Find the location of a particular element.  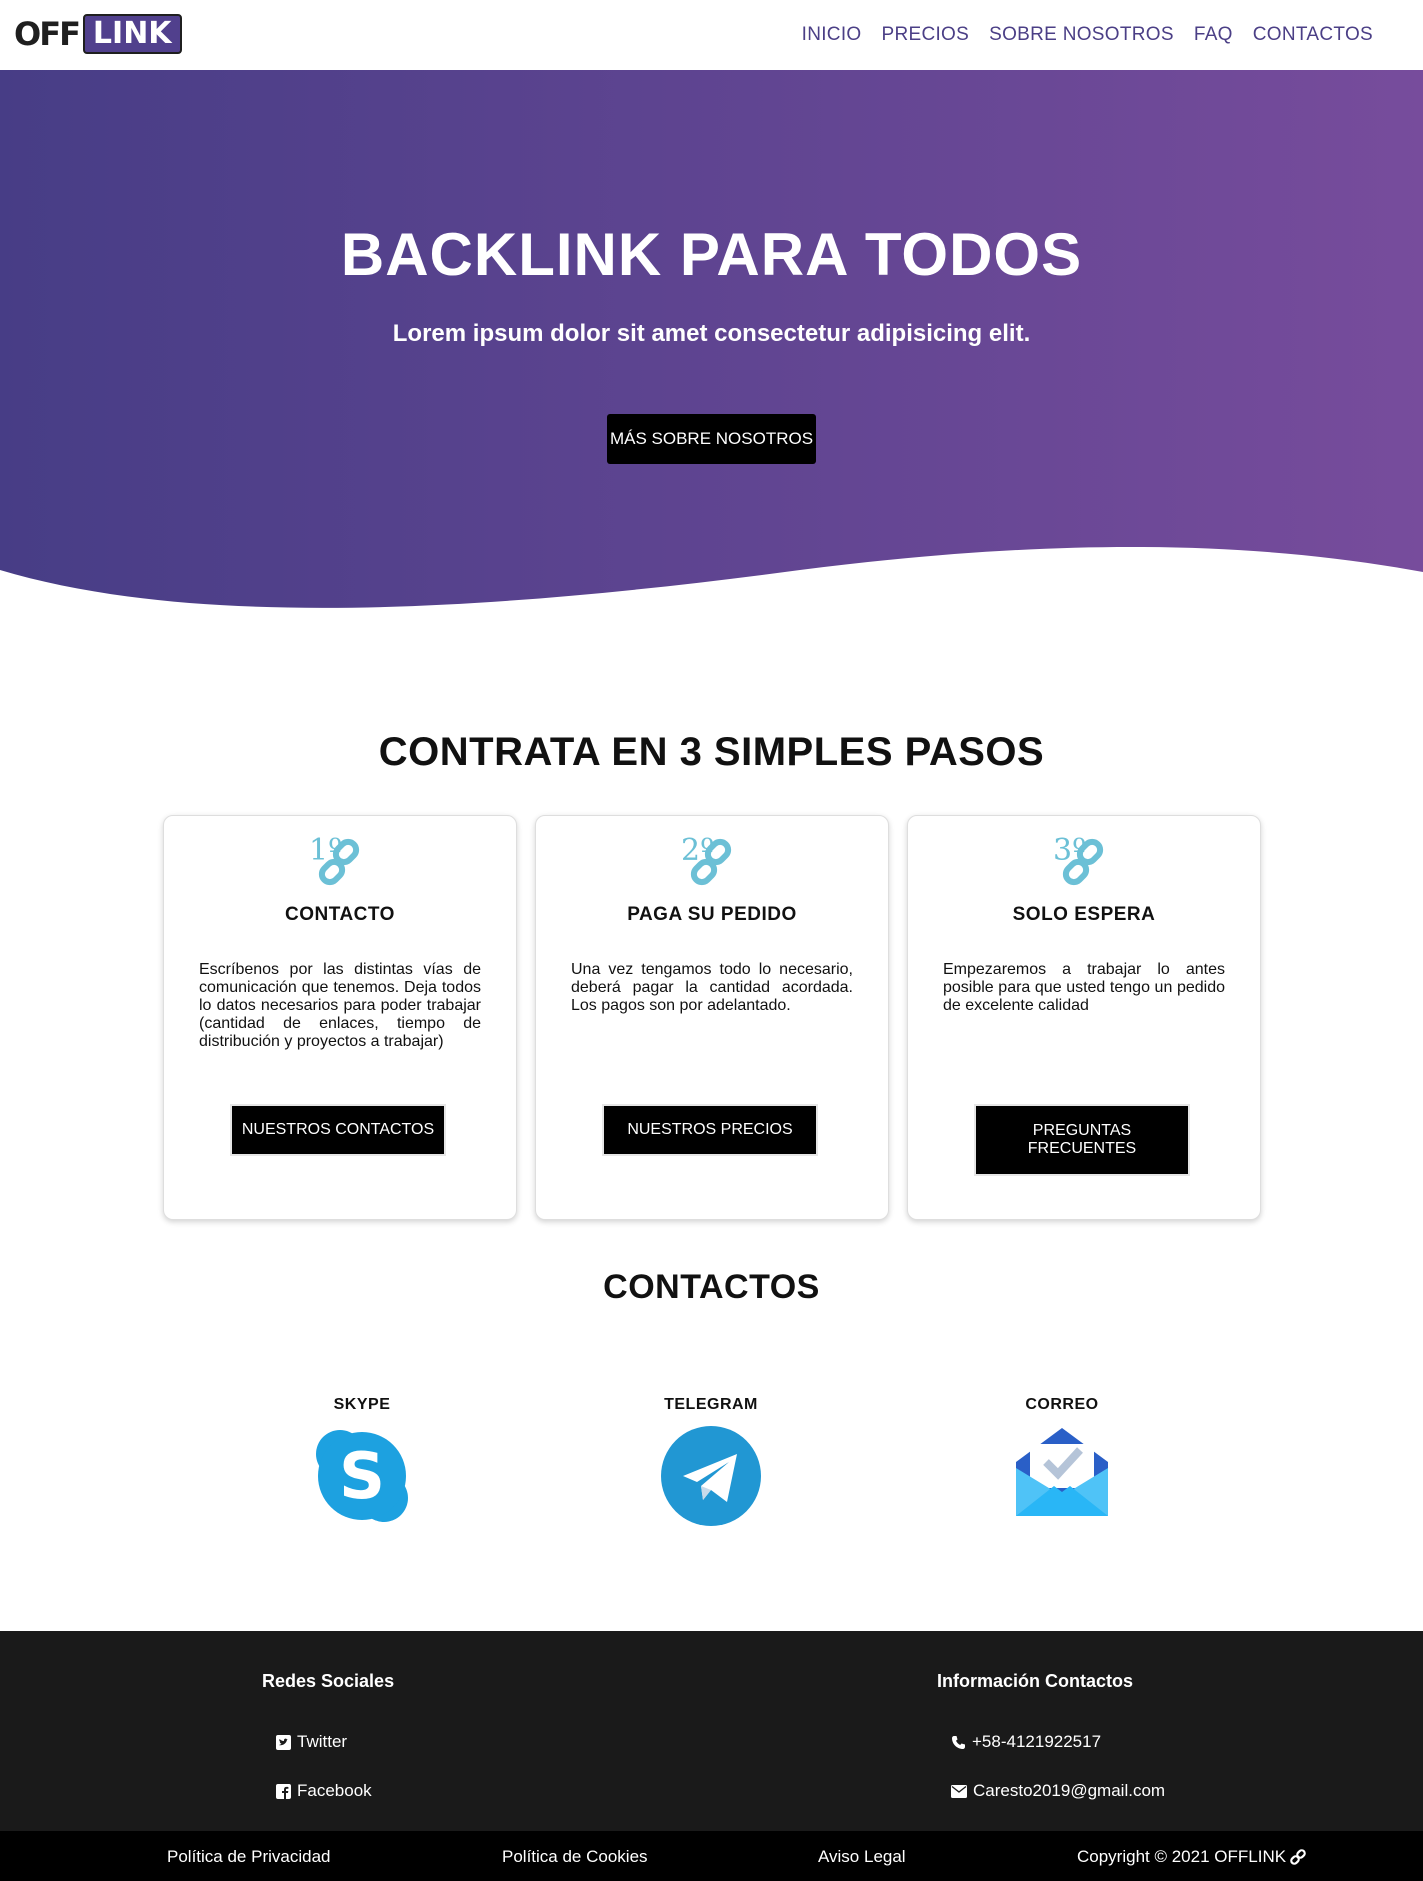

twitter-label: Twitter is located at coordinates (322, 1741).